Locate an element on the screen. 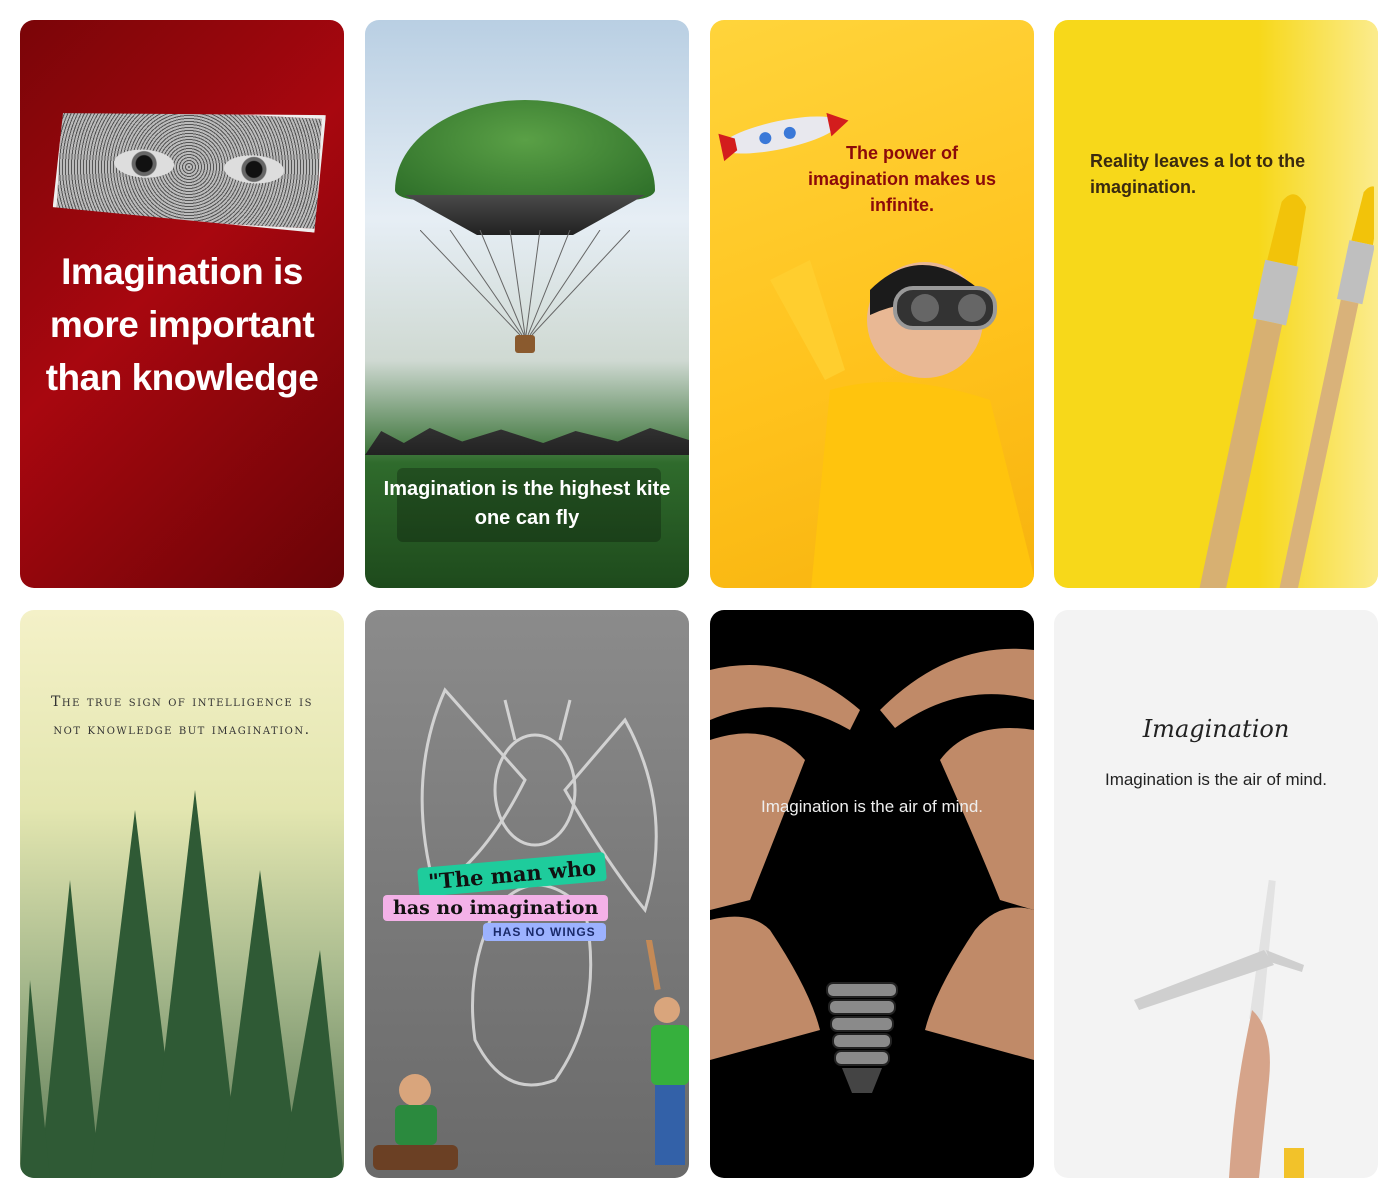 Image resolution: width=1400 pixels, height=1200 pixels. eye-right-icon is located at coordinates (253, 169).